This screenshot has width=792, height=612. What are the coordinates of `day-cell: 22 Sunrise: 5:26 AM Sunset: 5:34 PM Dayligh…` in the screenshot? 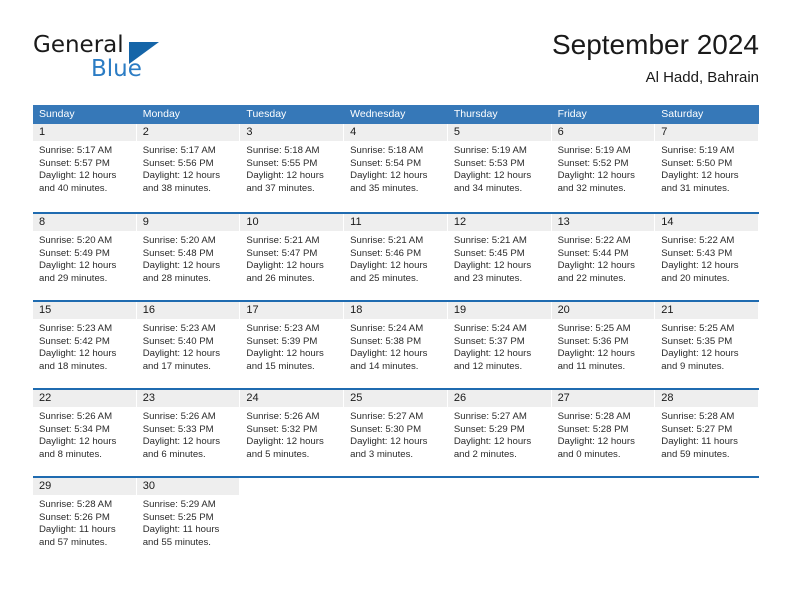 It's located at (85, 433).